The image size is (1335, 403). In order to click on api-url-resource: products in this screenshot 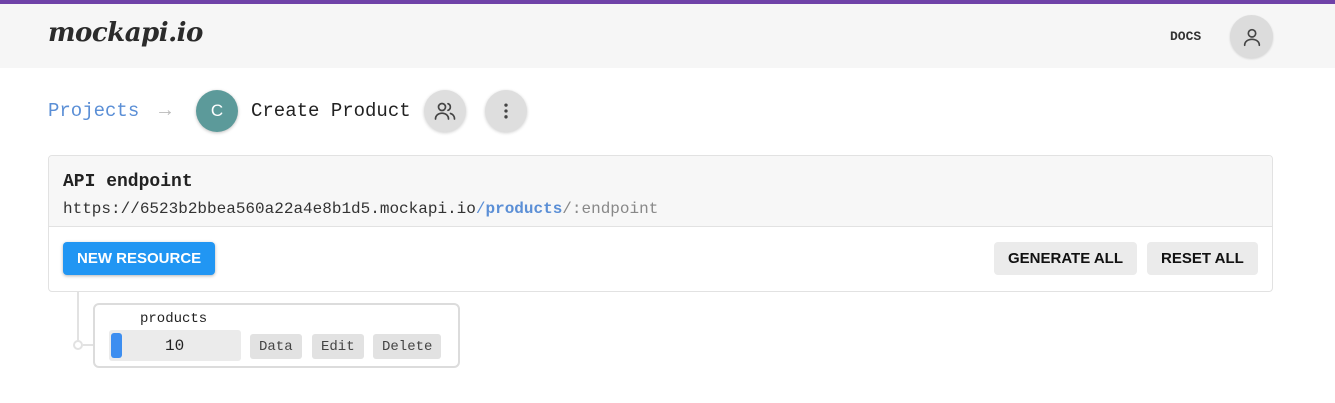, I will do `click(524, 209)`.